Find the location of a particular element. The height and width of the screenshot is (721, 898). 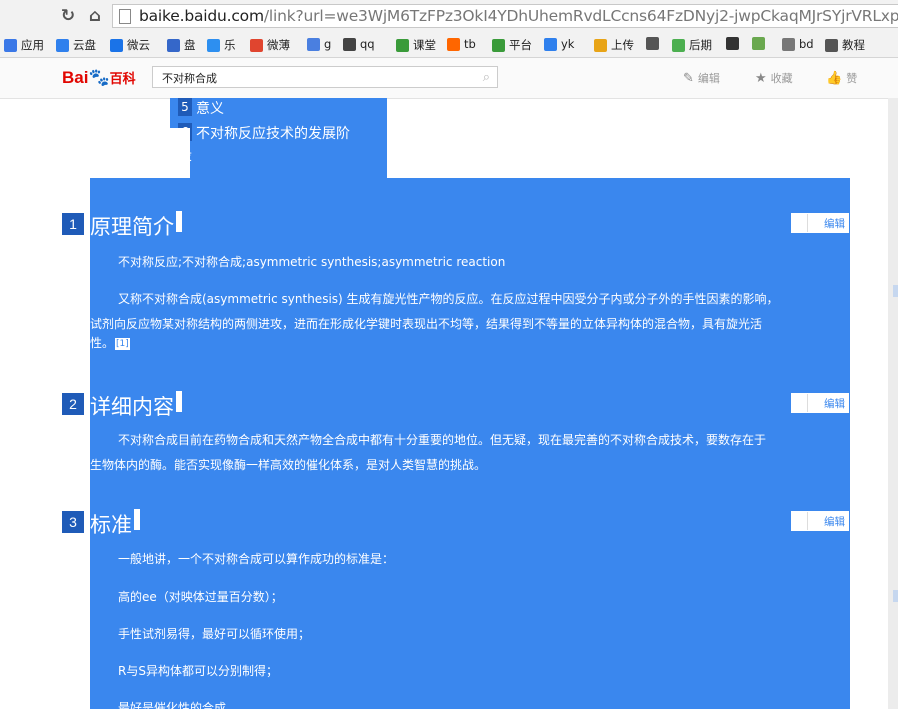

logo-bai: Bai is located at coordinates (75, 77).